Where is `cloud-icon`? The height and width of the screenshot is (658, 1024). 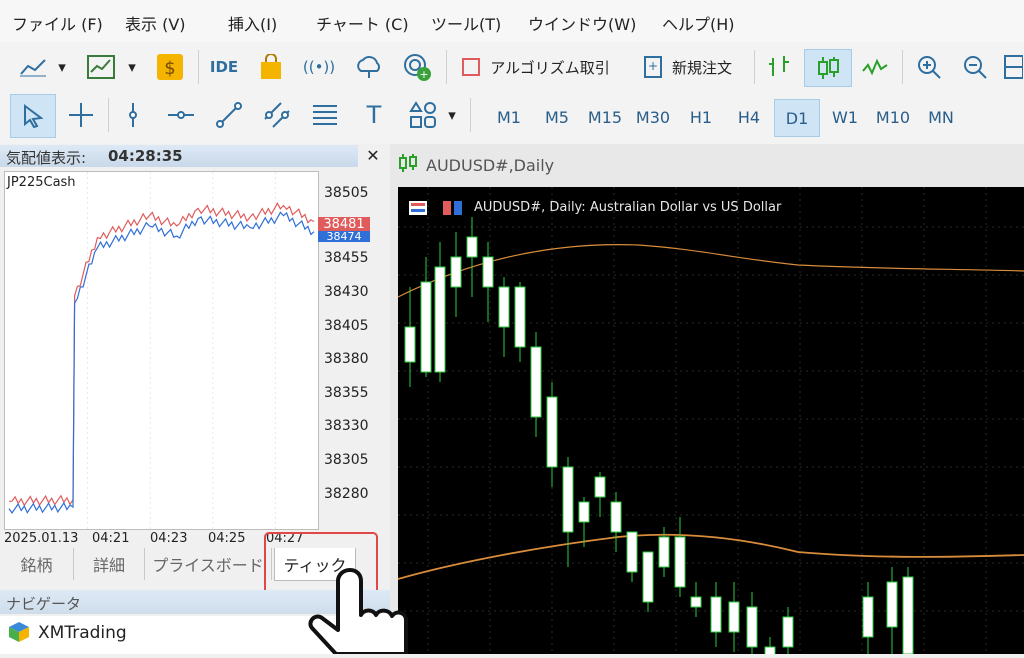 cloud-icon is located at coordinates (369, 67).